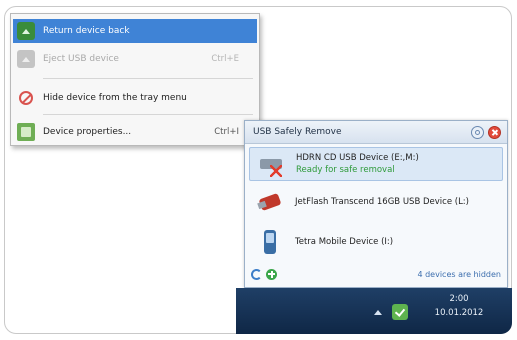 The image size is (517, 340). Describe the element at coordinates (378, 312) in the screenshot. I see `show-hidden-icons-arrow-icon` at that location.